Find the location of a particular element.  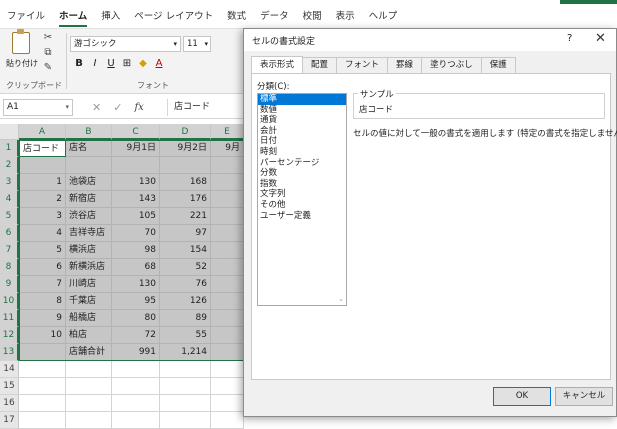

cell-b6: 吉祥寺店 is located at coordinates (89, 233).